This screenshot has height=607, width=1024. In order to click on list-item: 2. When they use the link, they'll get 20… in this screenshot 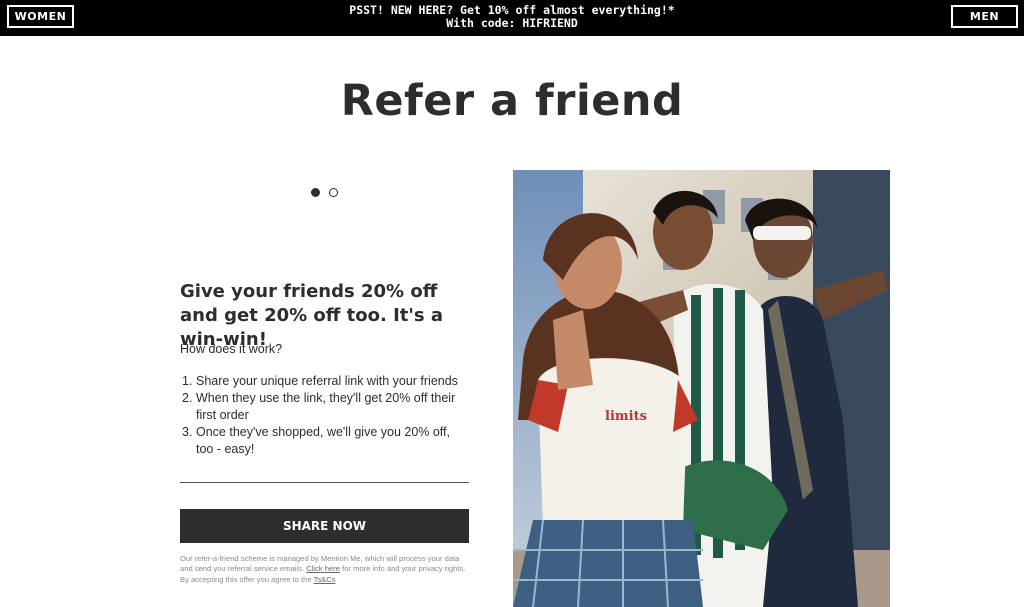, I will do `click(319, 406)`.